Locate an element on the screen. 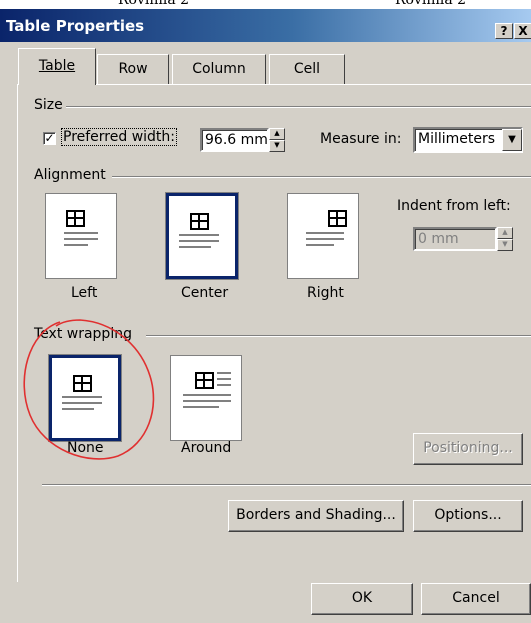  tab-table: Table is located at coordinates (57, 66).